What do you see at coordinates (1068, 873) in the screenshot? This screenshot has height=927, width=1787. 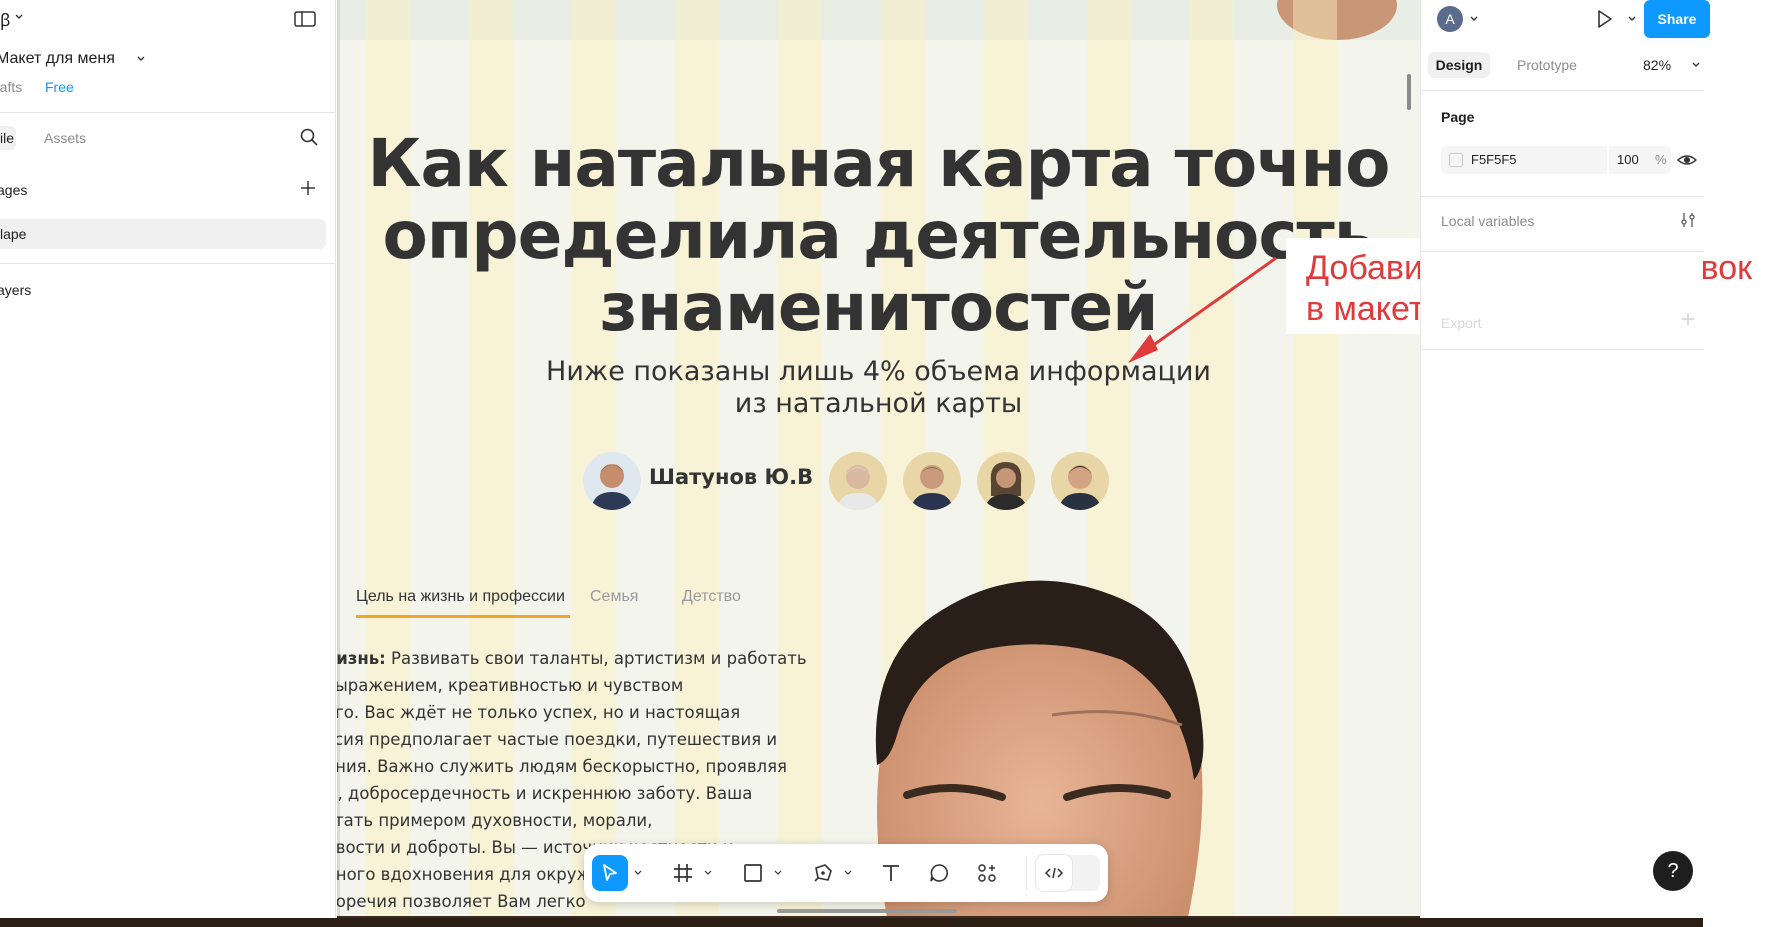 I see `dev-mode-toggle` at bounding box center [1068, 873].